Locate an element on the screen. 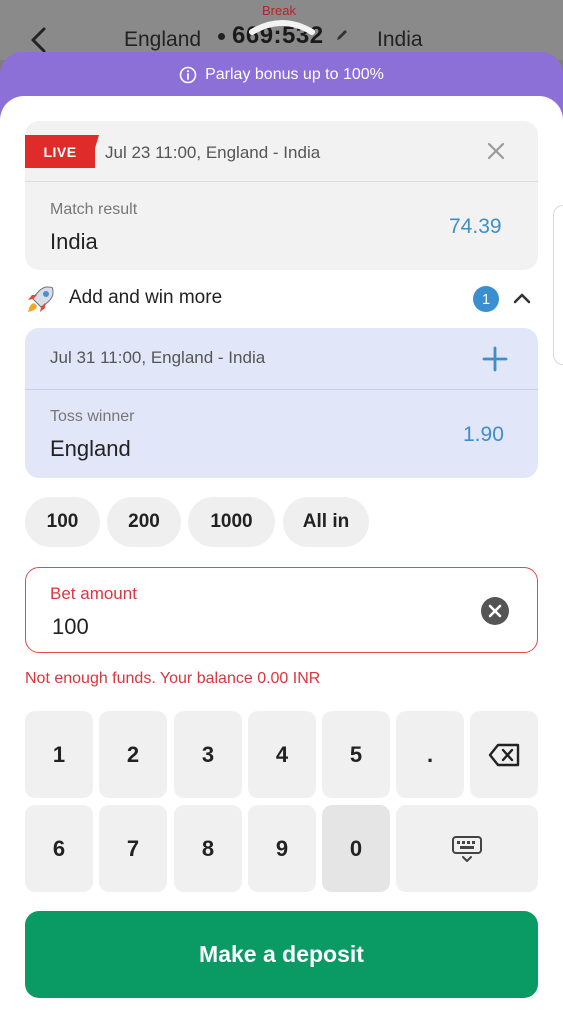 This screenshot has width=563, height=1024. make-deposit-button: Make a deposit is located at coordinates (281, 954).